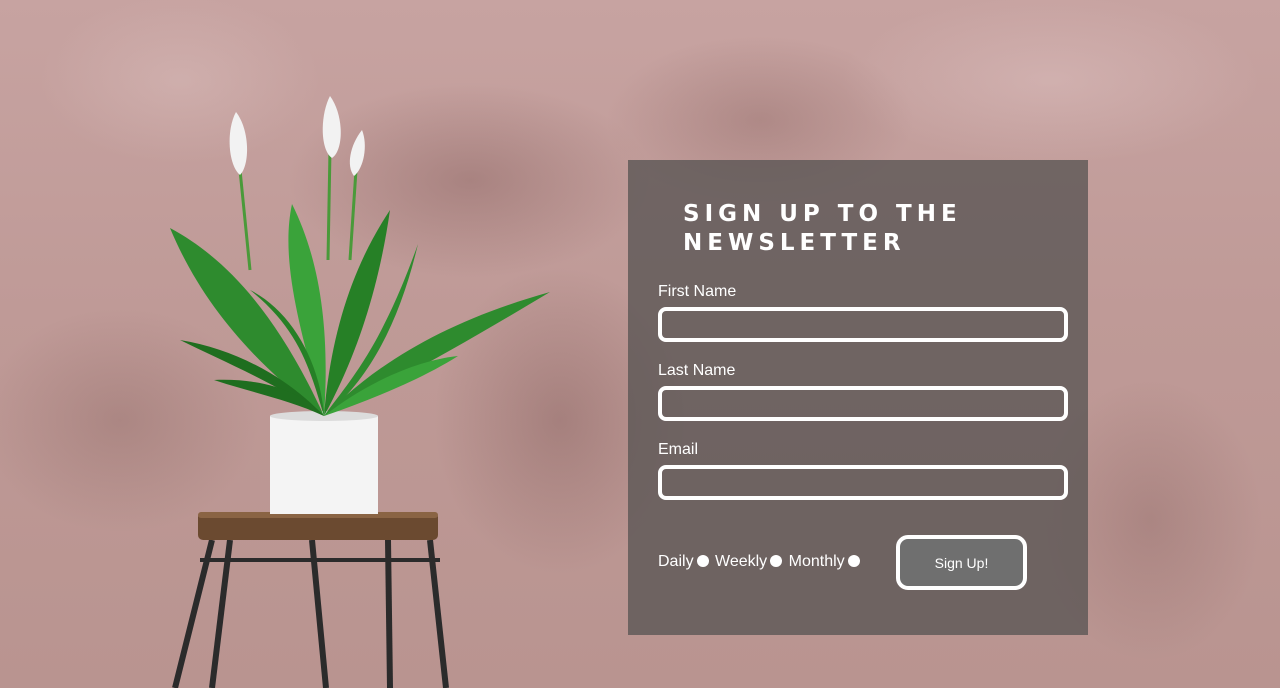 This screenshot has height=688, width=1280. I want to click on frequency-option-weekly: Weekly, so click(749, 562).